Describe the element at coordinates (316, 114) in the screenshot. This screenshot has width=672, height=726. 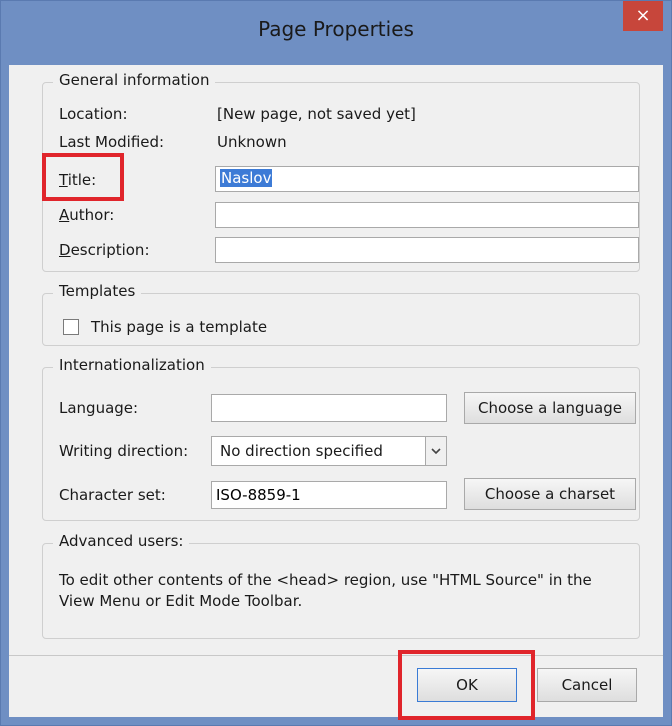
I see `location-value: [New page, not saved yet]` at that location.